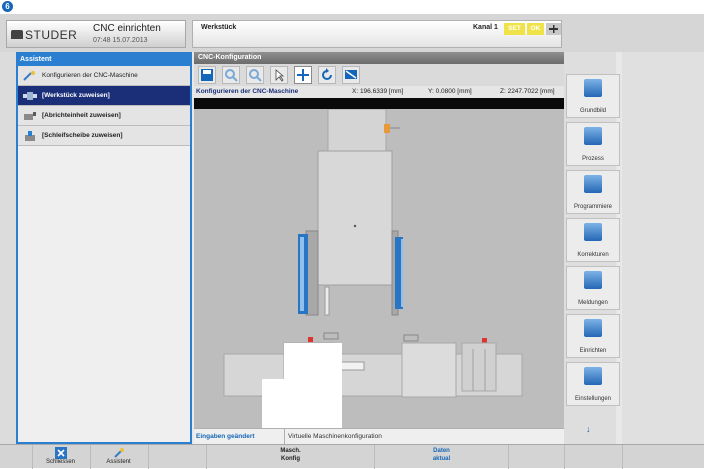 Image resolution: width=704 pixels, height=469 pixels. What do you see at coordinates (255, 75) in the screenshot?
I see `zoom-out-icon` at bounding box center [255, 75].